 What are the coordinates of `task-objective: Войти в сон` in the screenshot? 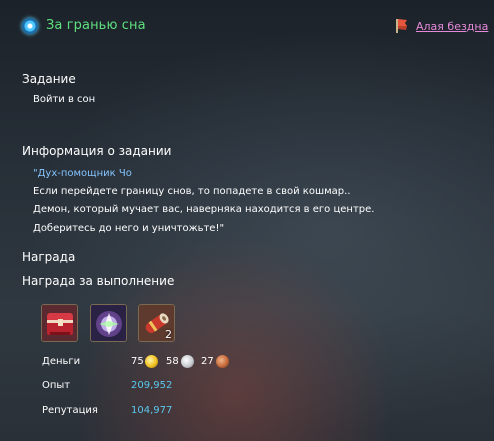 It's located at (64, 99).